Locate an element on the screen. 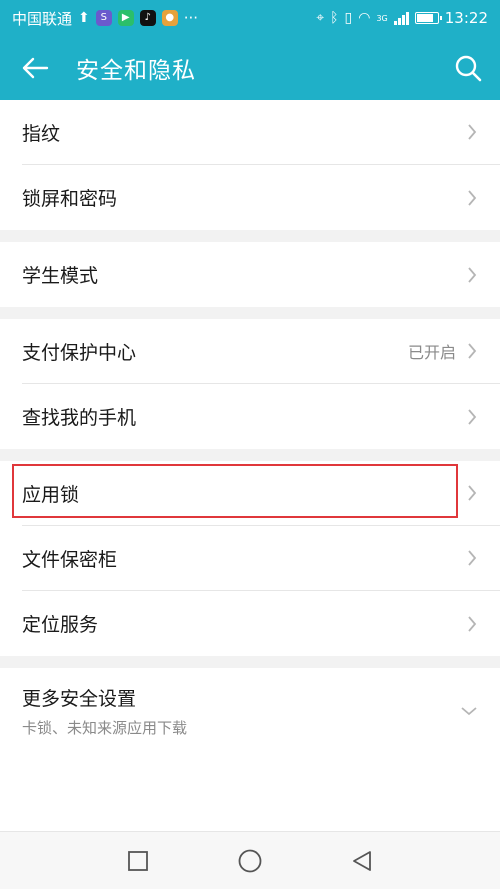 The height and width of the screenshot is (889, 500). status-left: 中国联通 ⬆ S ▶ ♪ ● ··· is located at coordinates (105, 18).